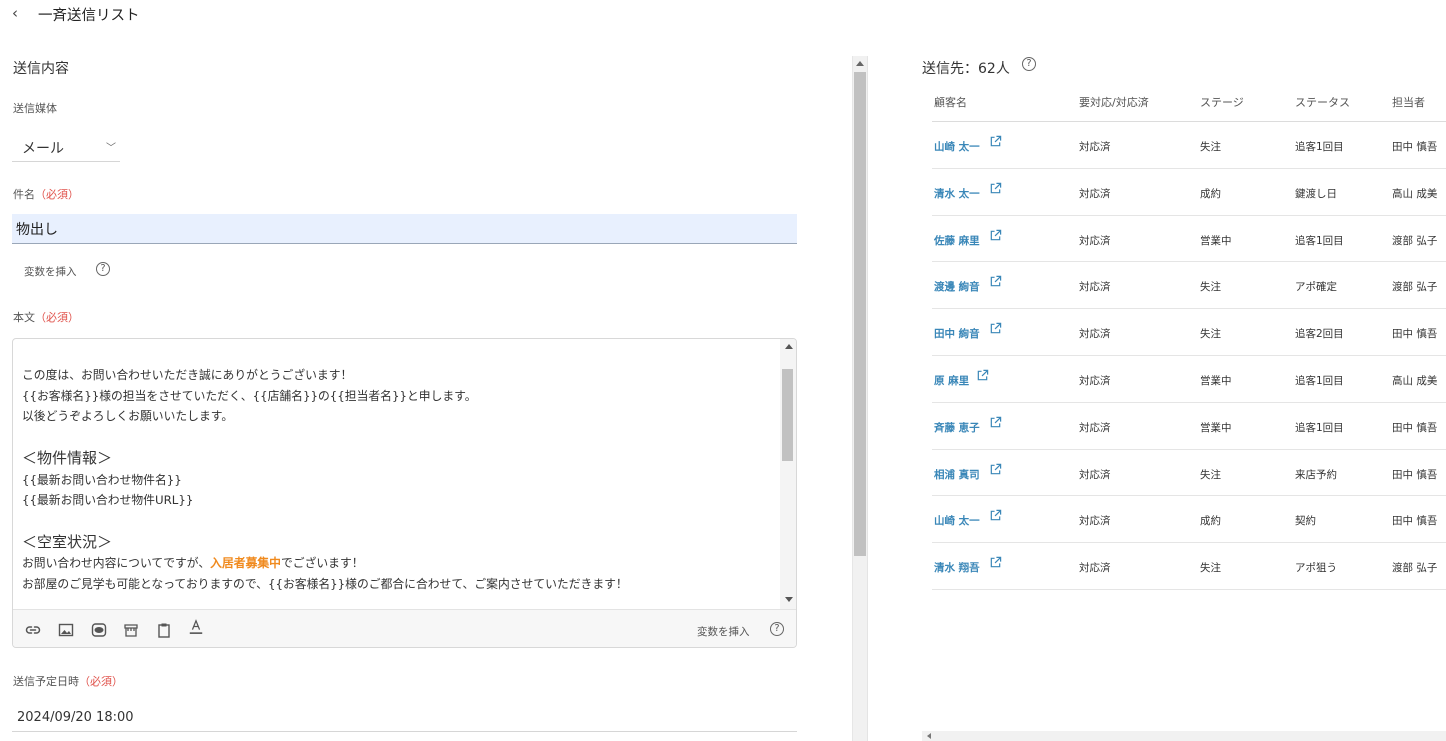 The image size is (1446, 741). Describe the element at coordinates (957, 286) in the screenshot. I see `customer-name-link: 渡邊 絢音` at that location.